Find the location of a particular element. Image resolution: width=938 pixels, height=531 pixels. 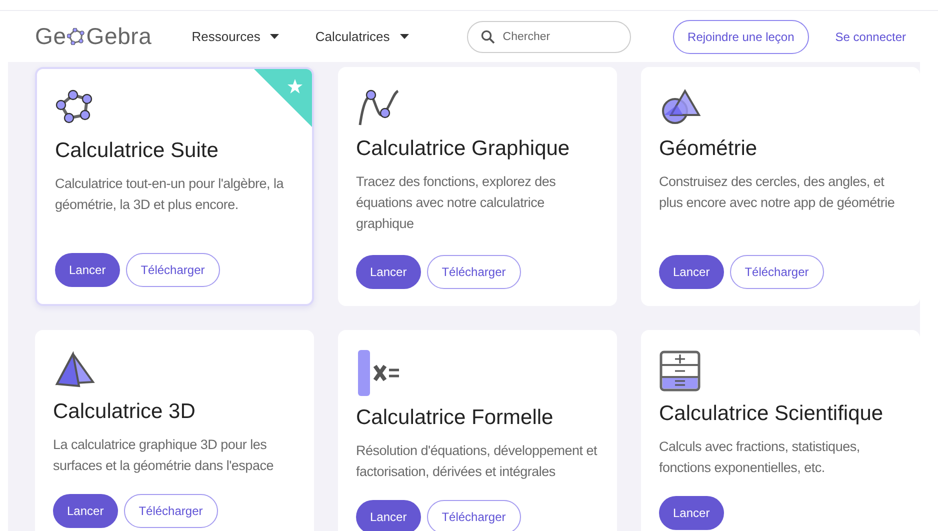

circle-triangle-icon is located at coordinates (681, 107).